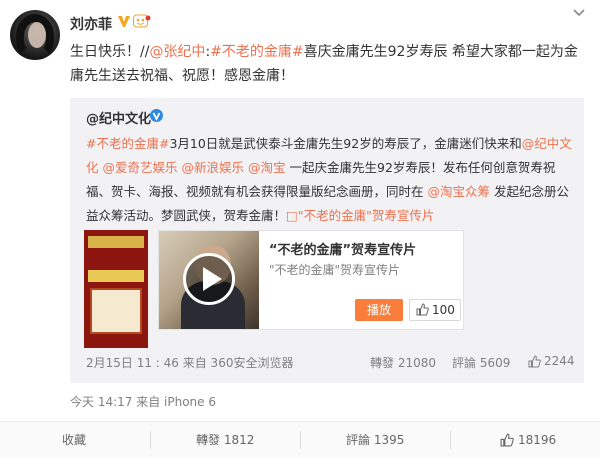 The width and height of the screenshot is (600, 458). I want to click on repost-timestamp: 2月15日 11 : 46 来自 360安全浏览器, so click(189, 362).